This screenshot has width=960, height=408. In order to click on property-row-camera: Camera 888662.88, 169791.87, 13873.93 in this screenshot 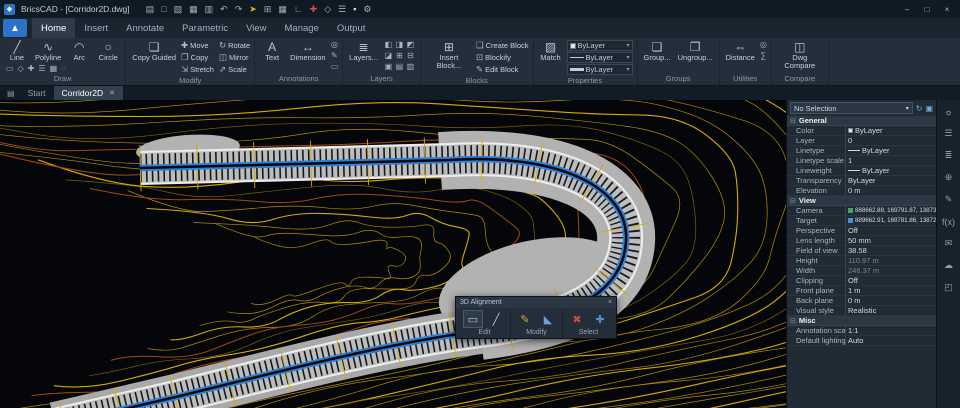, I will do `click(861, 211)`.